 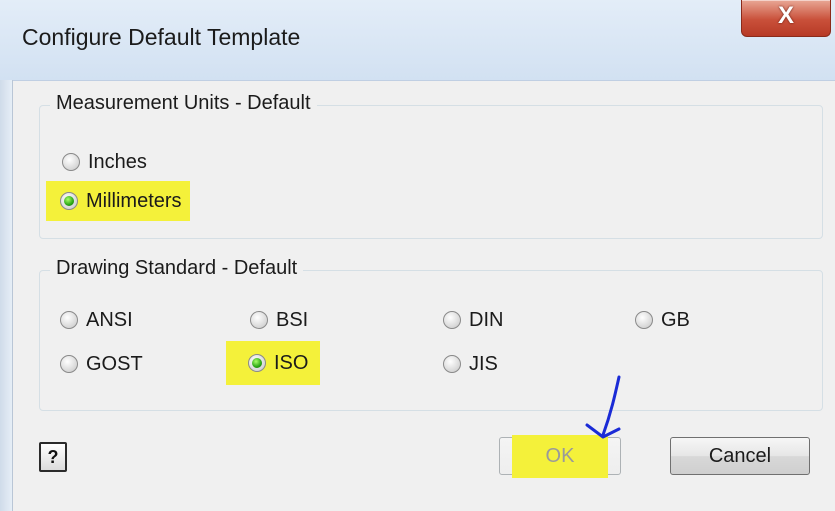 I want to click on help-question-icon: ?, so click(x=53, y=456).